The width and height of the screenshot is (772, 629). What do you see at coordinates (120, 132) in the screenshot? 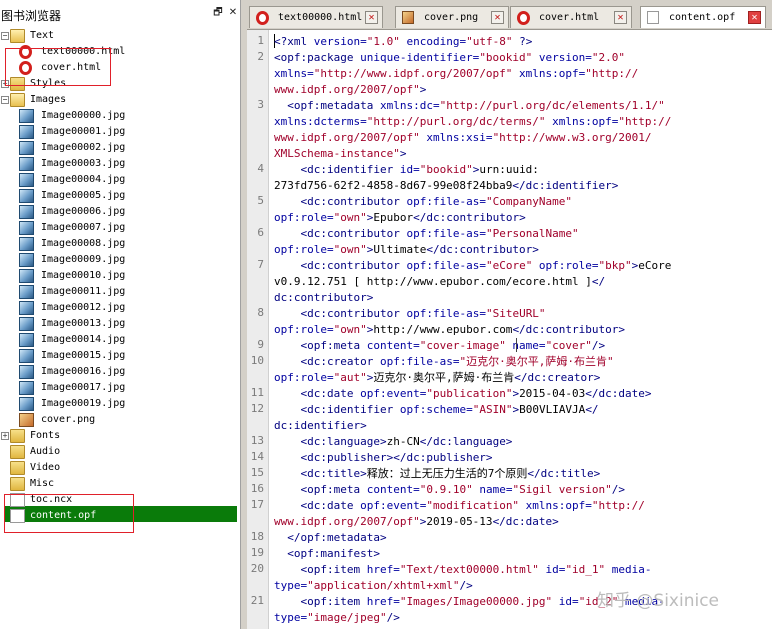
I see `tree-item: Image00001.jpg` at bounding box center [120, 132].